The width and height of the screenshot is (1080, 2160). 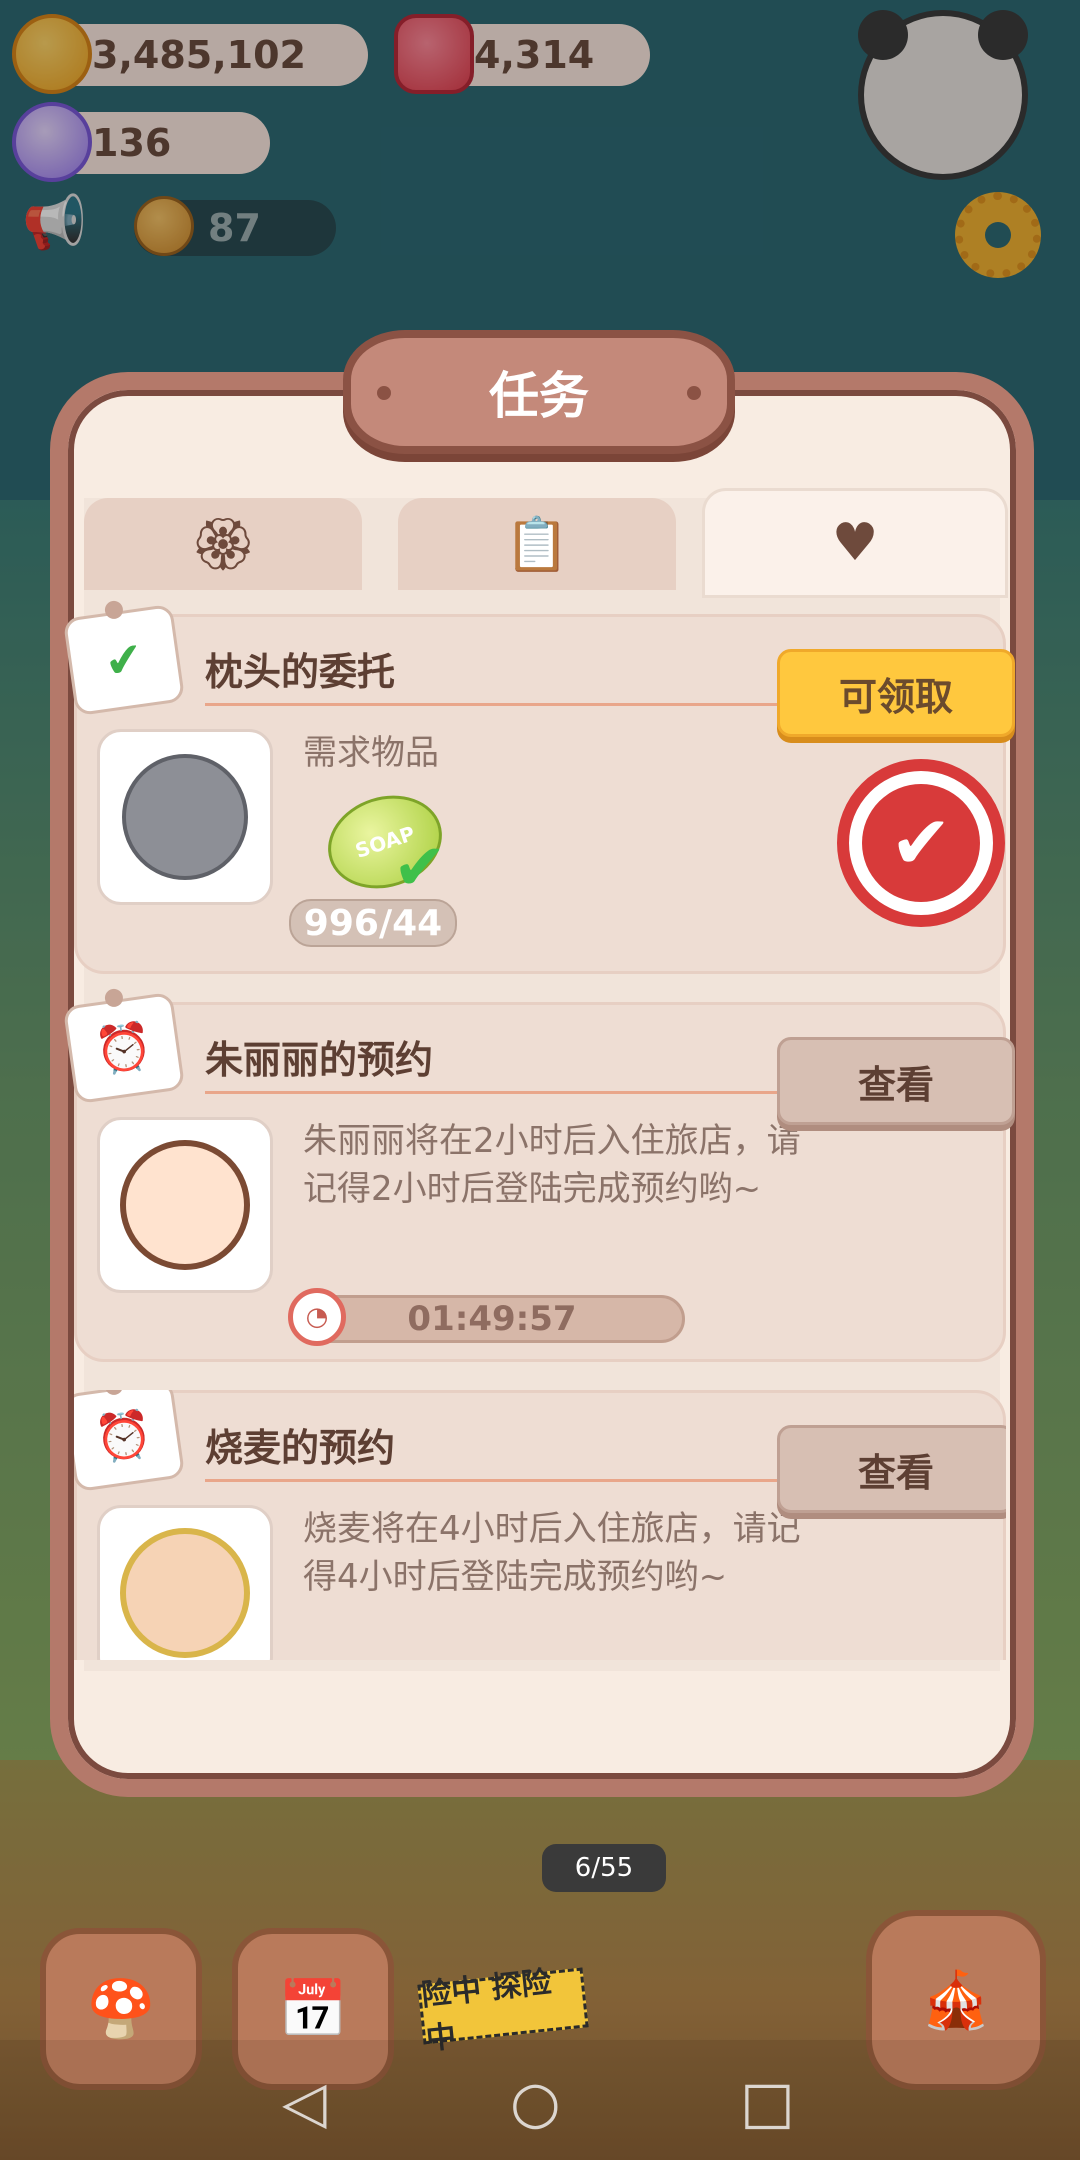 What do you see at coordinates (114, 1393) in the screenshot?
I see `tag-pin` at bounding box center [114, 1393].